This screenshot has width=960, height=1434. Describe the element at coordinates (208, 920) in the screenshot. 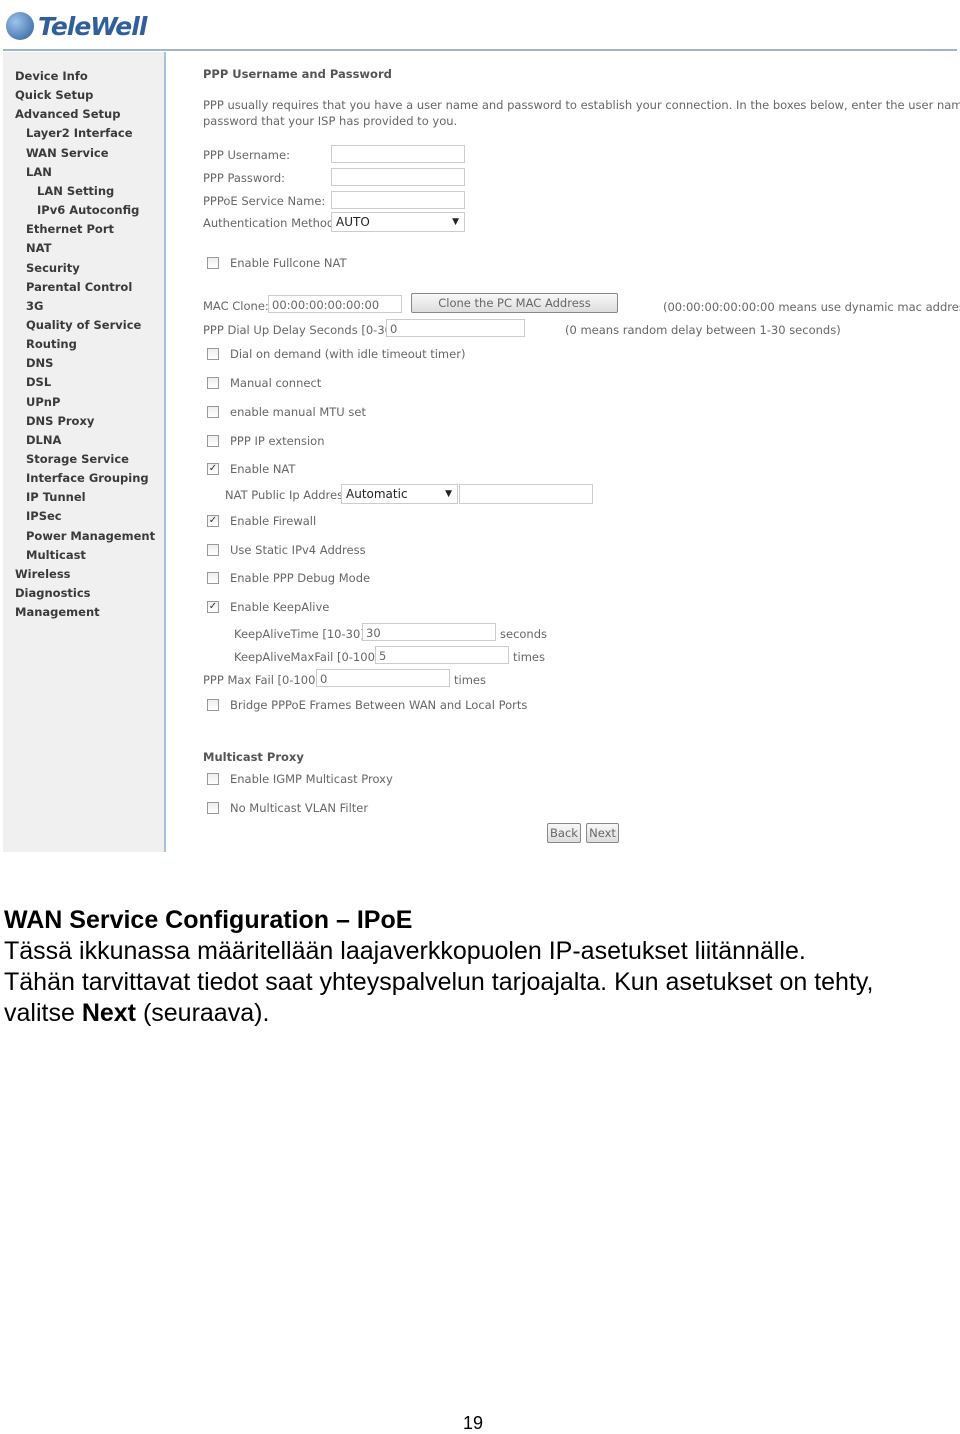

I see `doc-heading: WAN Service Configuration – IPoE` at that location.